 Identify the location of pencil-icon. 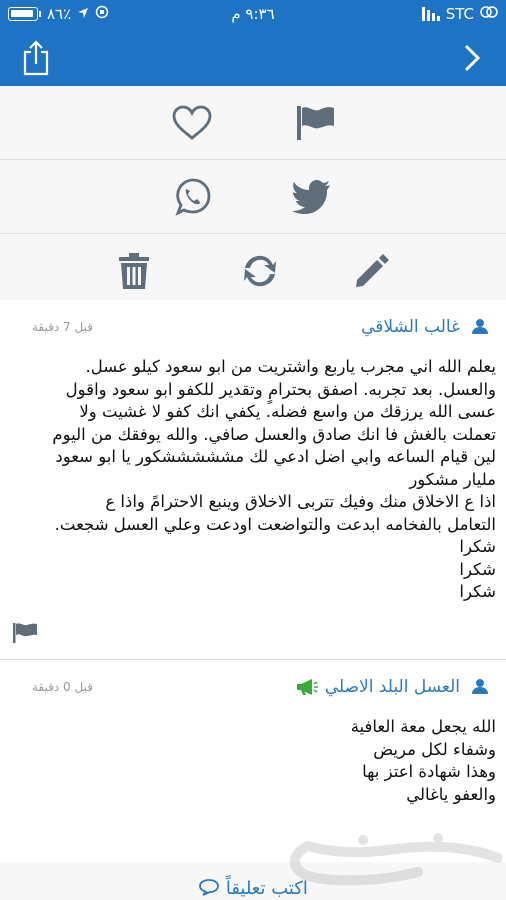
(372, 270).